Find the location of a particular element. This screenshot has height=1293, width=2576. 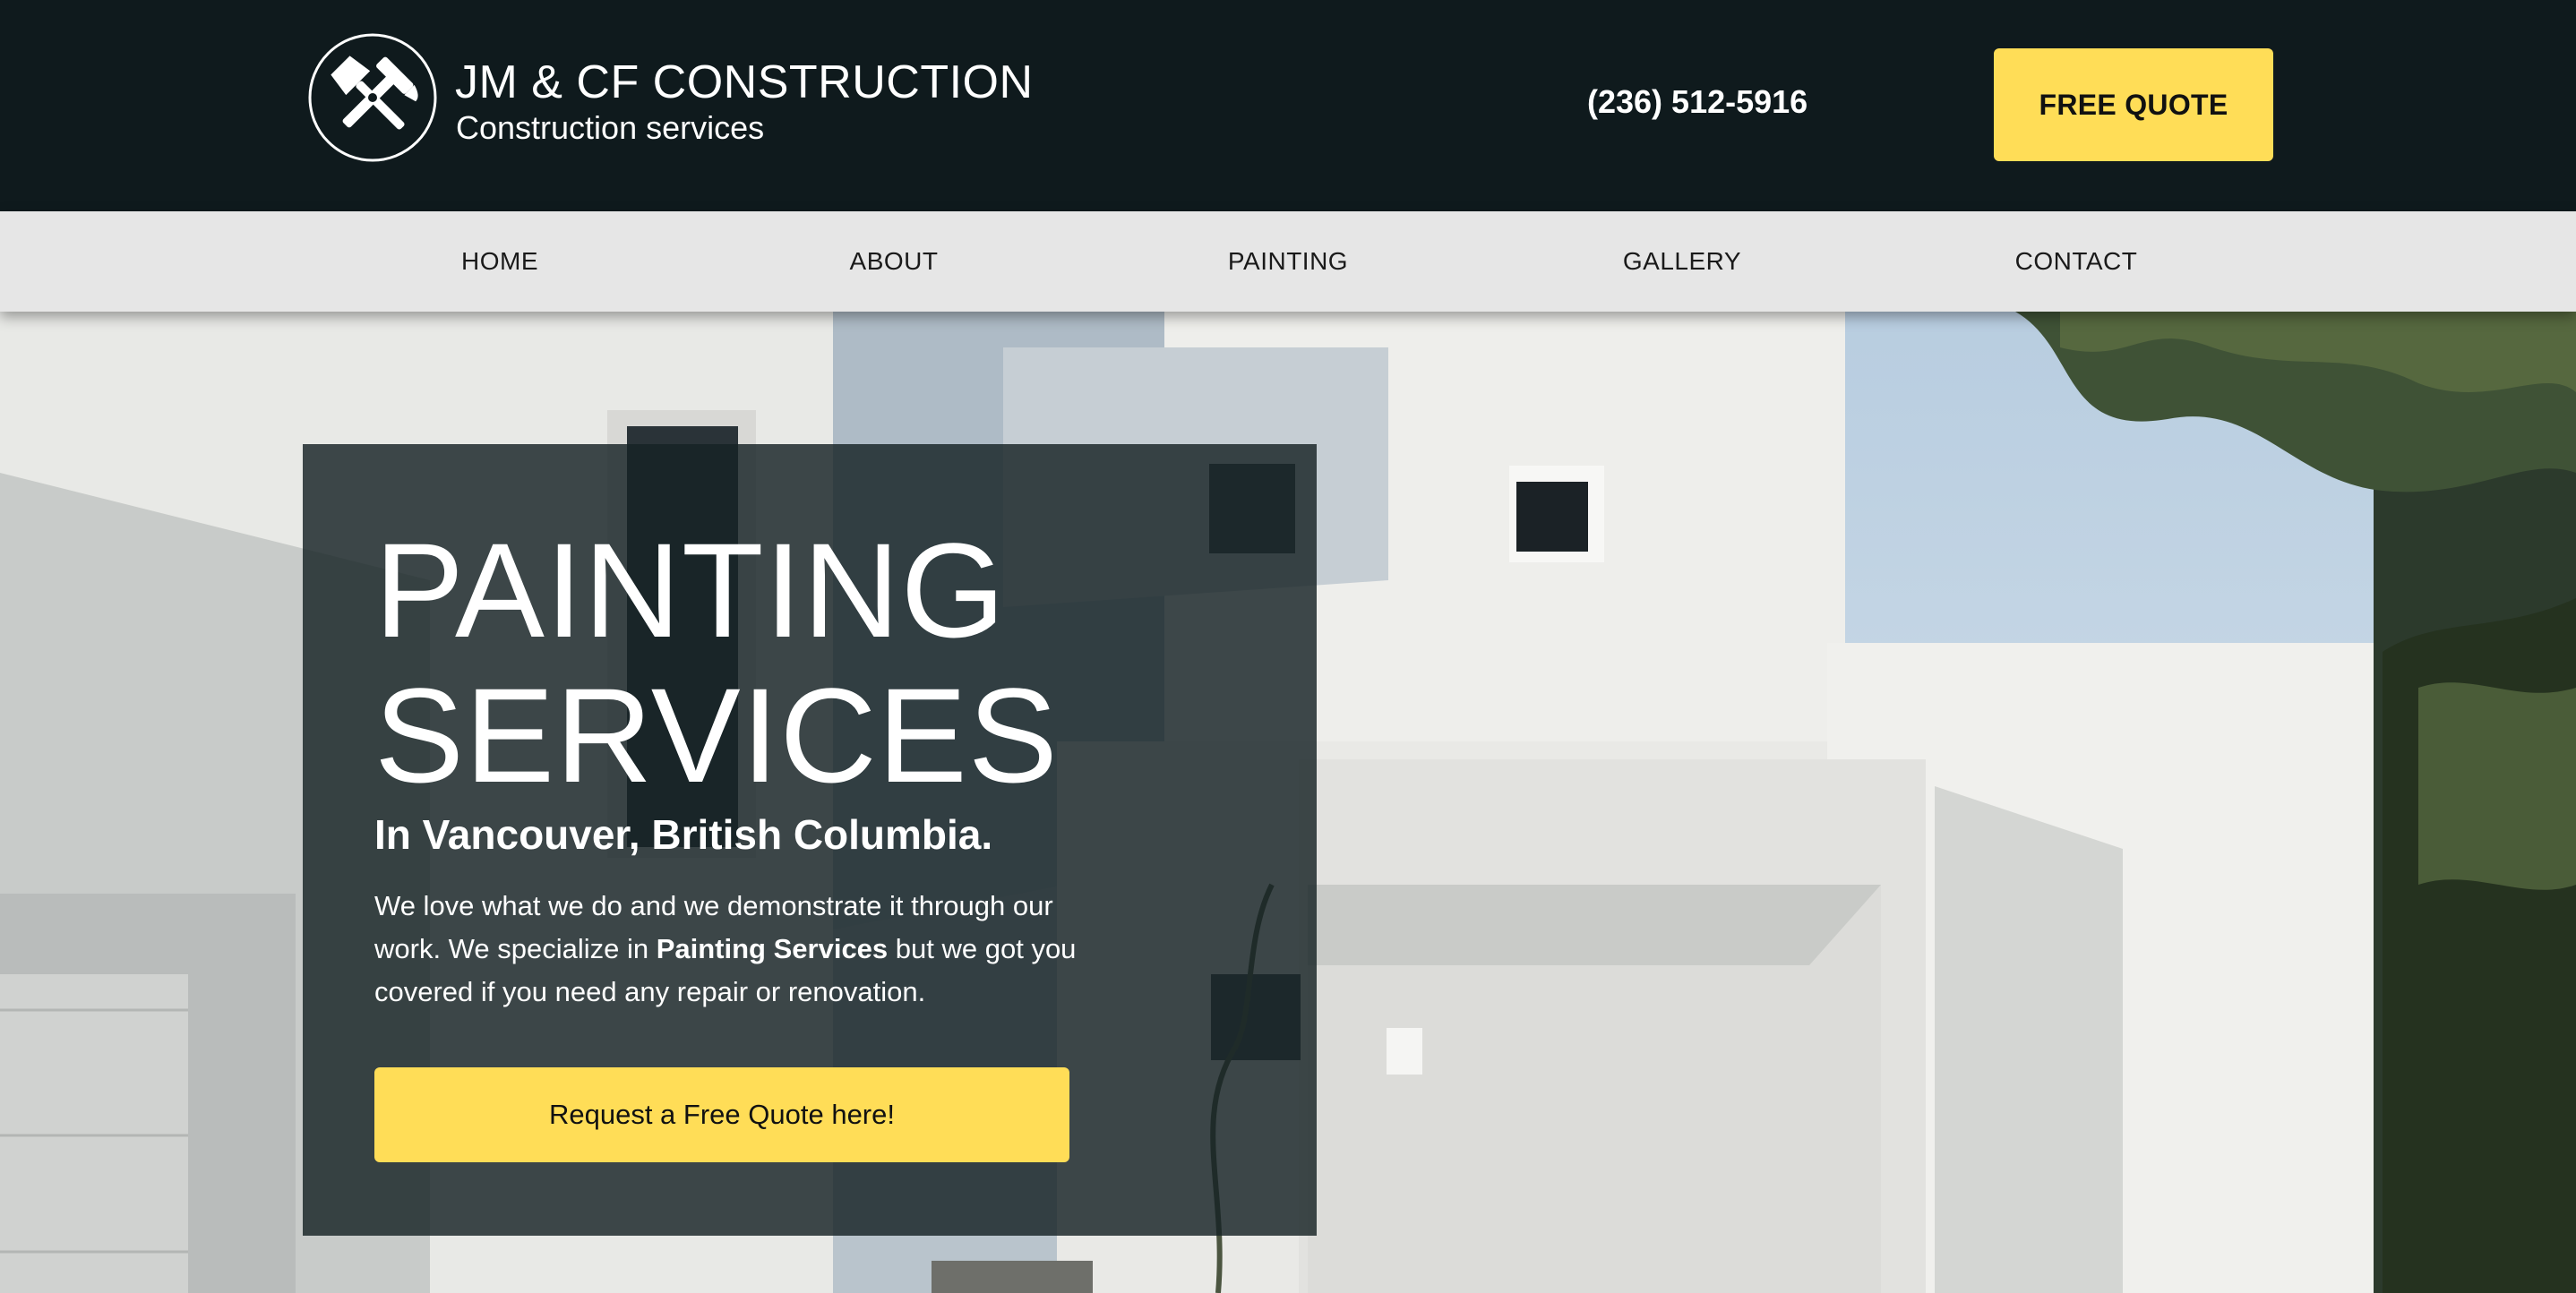

nav-item-home: HOME is located at coordinates (500, 262).